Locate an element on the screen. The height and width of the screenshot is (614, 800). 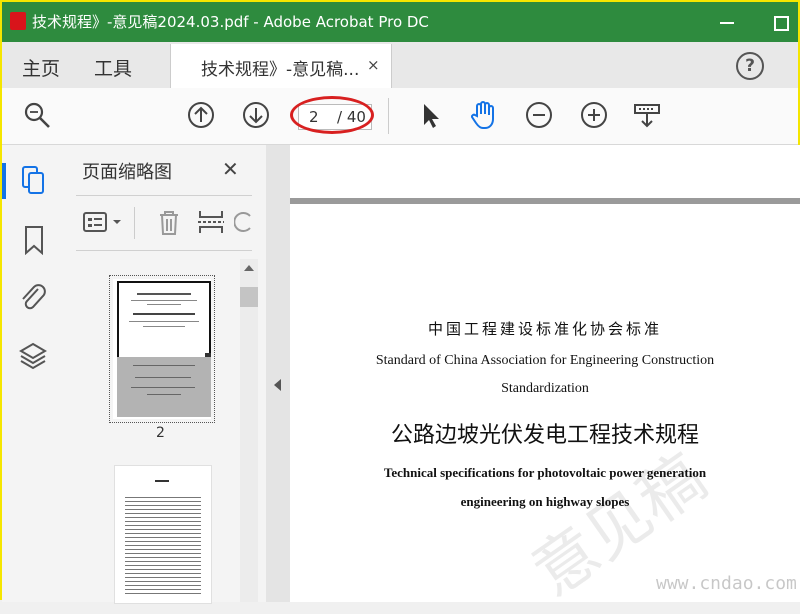
scroll-thumb is located at coordinates (249, 297).